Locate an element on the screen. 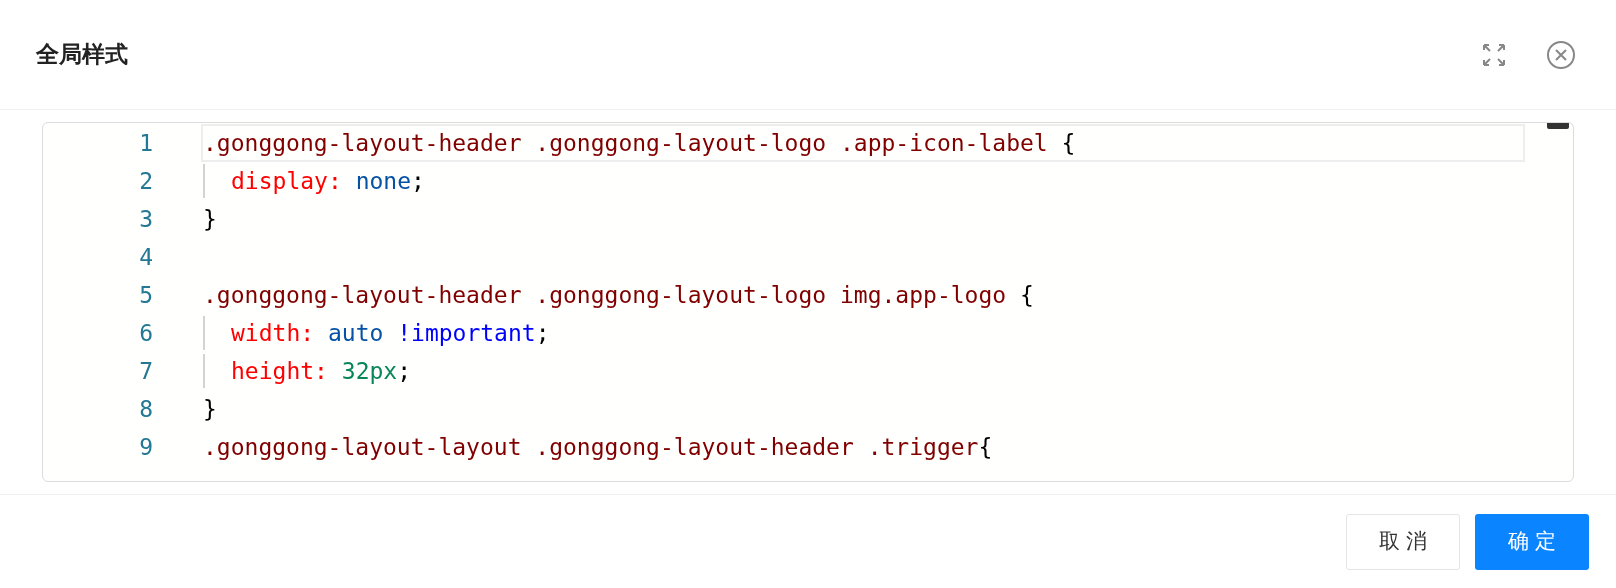  code-line: display: none; is located at coordinates (887, 181).